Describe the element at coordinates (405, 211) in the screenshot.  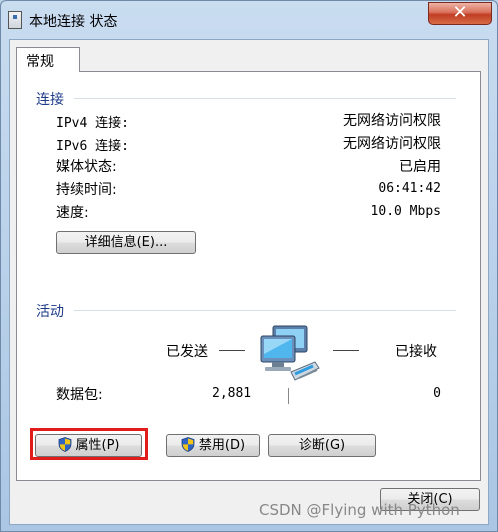
I see `speed-value: 10.0 Mbps` at that location.